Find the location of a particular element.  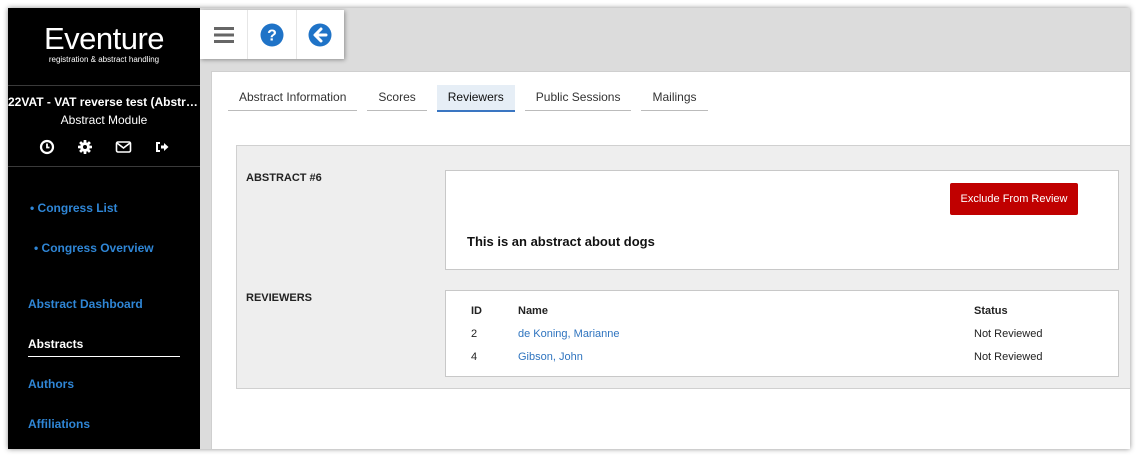

tab-abstract-information: Abstract Information is located at coordinates (293, 98).